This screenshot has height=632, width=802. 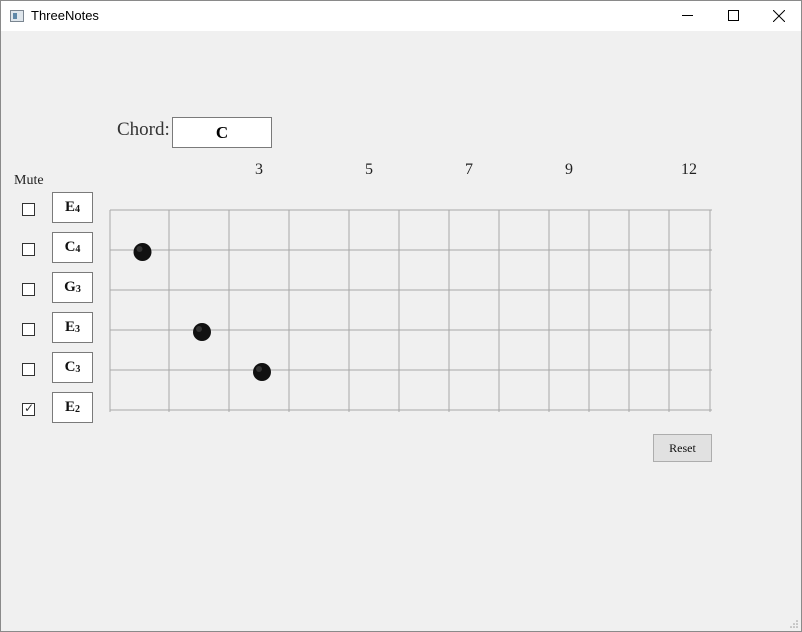 What do you see at coordinates (682, 448) in the screenshot?
I see `reset-button: Reset` at bounding box center [682, 448].